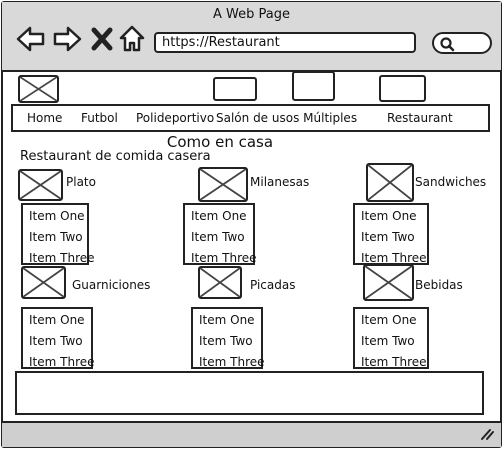 The height and width of the screenshot is (449, 503). What do you see at coordinates (175, 118) in the screenshot?
I see `menu-item-polideportivo: Polideportivo` at bounding box center [175, 118].